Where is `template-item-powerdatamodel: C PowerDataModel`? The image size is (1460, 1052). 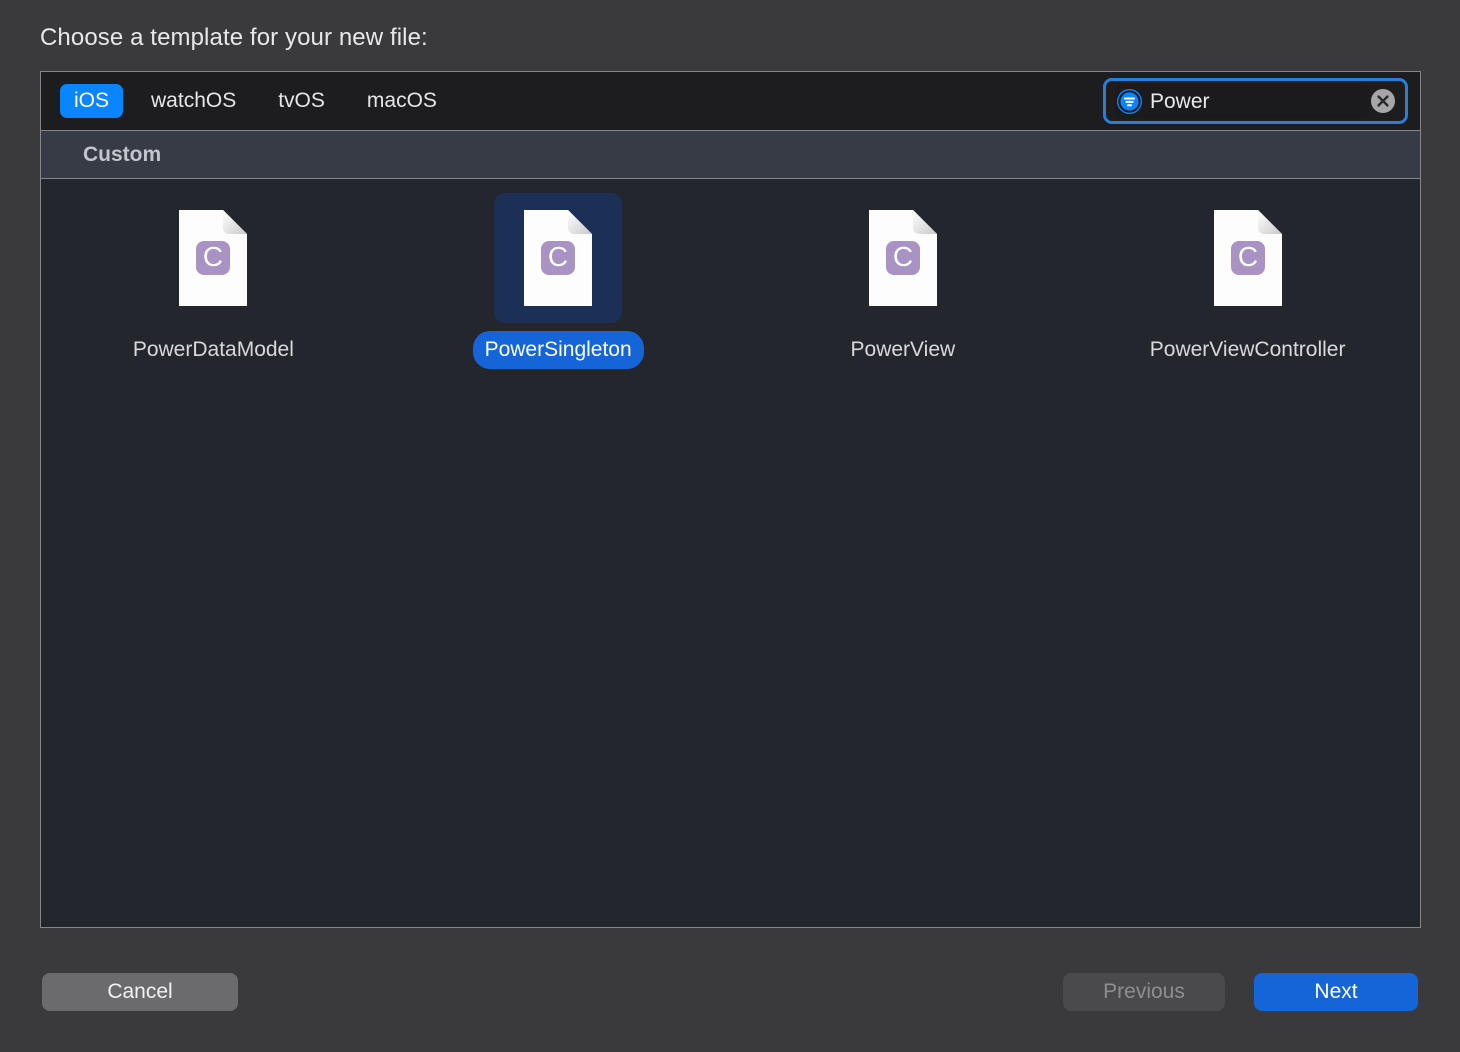 template-item-powerdatamodel: C PowerDataModel is located at coordinates (213, 280).